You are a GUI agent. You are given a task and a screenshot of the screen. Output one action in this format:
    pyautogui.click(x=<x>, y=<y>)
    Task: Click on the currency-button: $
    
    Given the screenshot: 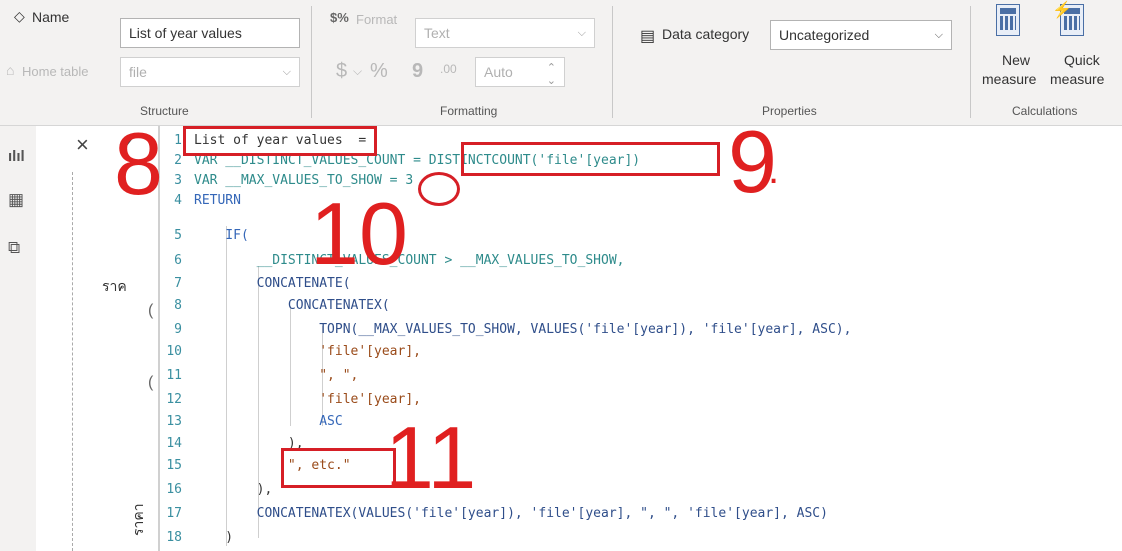 What is the action you would take?
    pyautogui.click(x=341, y=71)
    